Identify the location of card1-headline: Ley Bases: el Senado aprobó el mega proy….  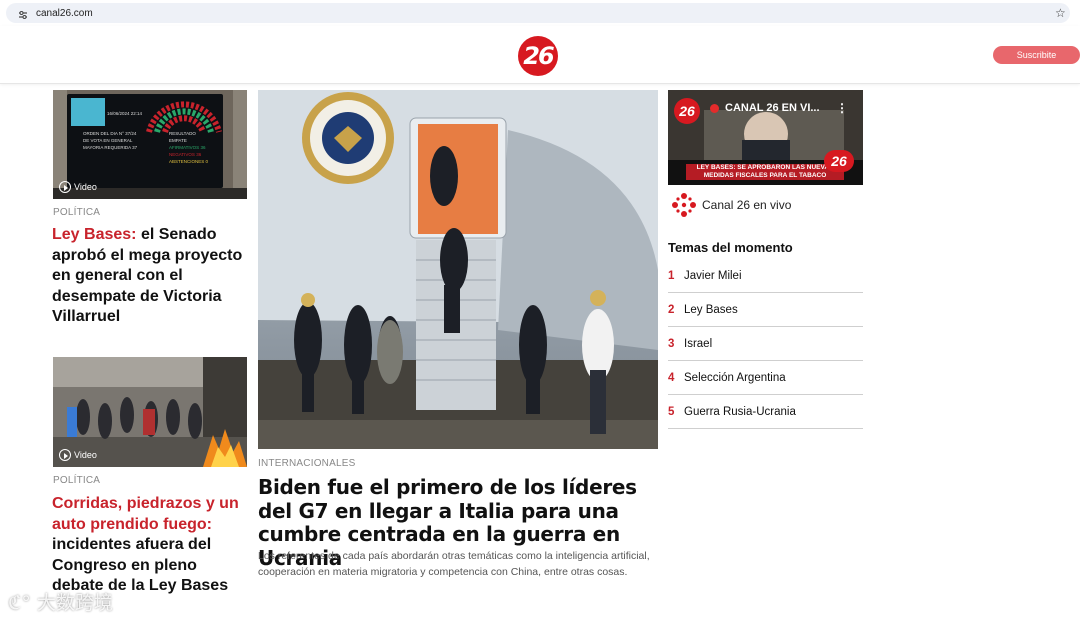
(152, 276).